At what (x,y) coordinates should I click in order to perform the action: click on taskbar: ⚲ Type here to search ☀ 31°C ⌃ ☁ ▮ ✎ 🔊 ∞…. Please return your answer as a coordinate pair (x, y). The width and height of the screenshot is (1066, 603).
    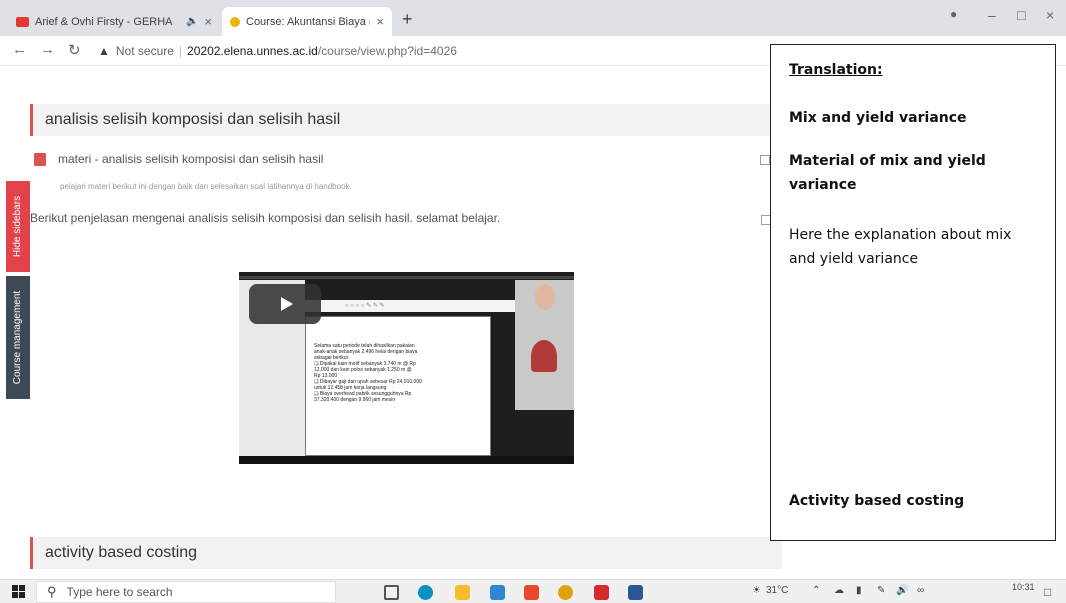
    Looking at the image, I should click on (533, 591).